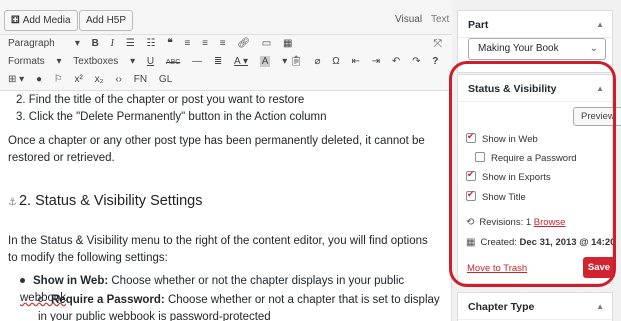 This screenshot has width=621, height=321. What do you see at coordinates (205, 43) in the screenshot?
I see `align-center-icon: ≡` at bounding box center [205, 43].